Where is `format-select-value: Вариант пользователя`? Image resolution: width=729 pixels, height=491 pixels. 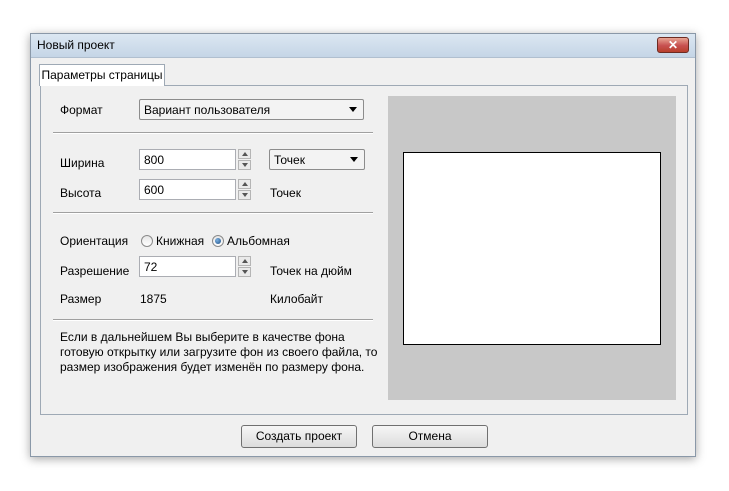
format-select-value: Вариант пользователя is located at coordinates (207, 110).